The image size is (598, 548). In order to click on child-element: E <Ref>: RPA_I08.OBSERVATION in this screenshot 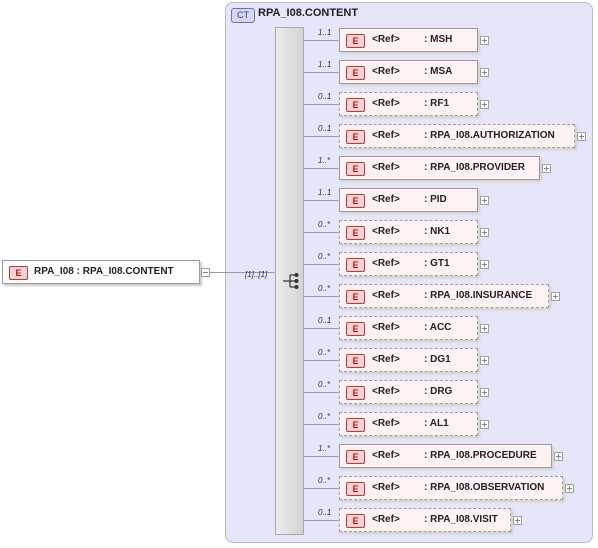, I will do `click(451, 488)`.